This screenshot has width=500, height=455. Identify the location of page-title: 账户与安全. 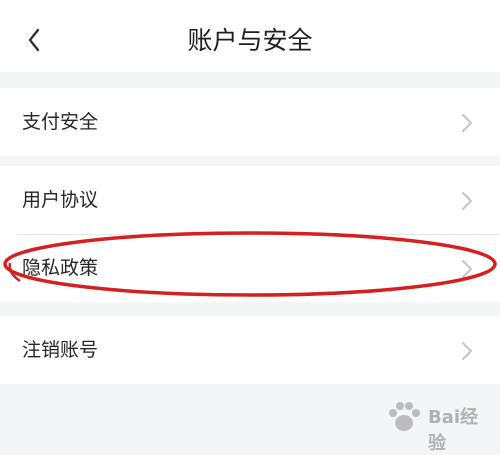
(250, 40).